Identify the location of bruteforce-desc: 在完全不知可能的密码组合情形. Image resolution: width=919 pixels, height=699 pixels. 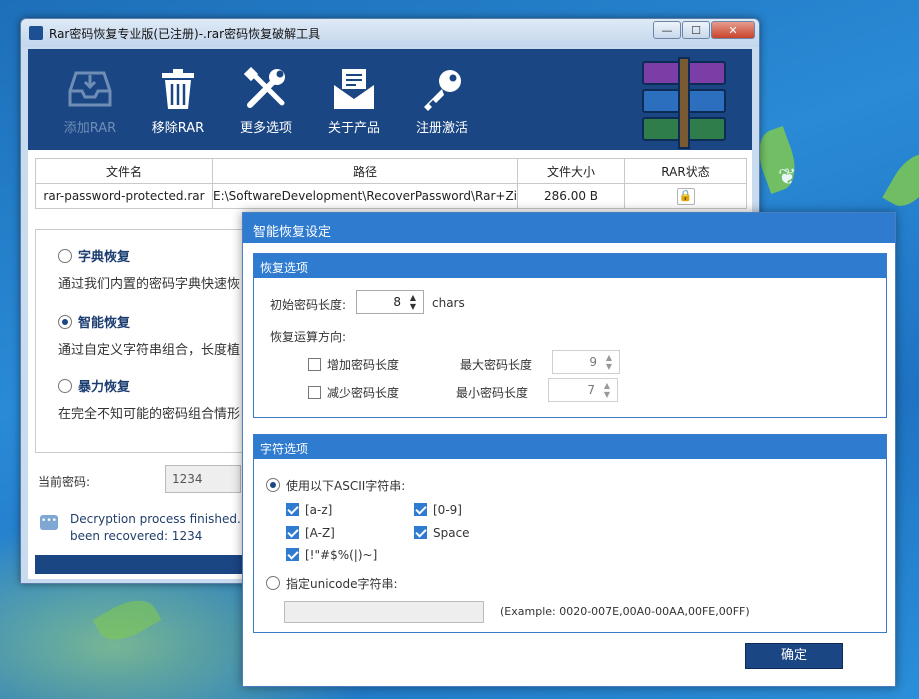
(149, 414).